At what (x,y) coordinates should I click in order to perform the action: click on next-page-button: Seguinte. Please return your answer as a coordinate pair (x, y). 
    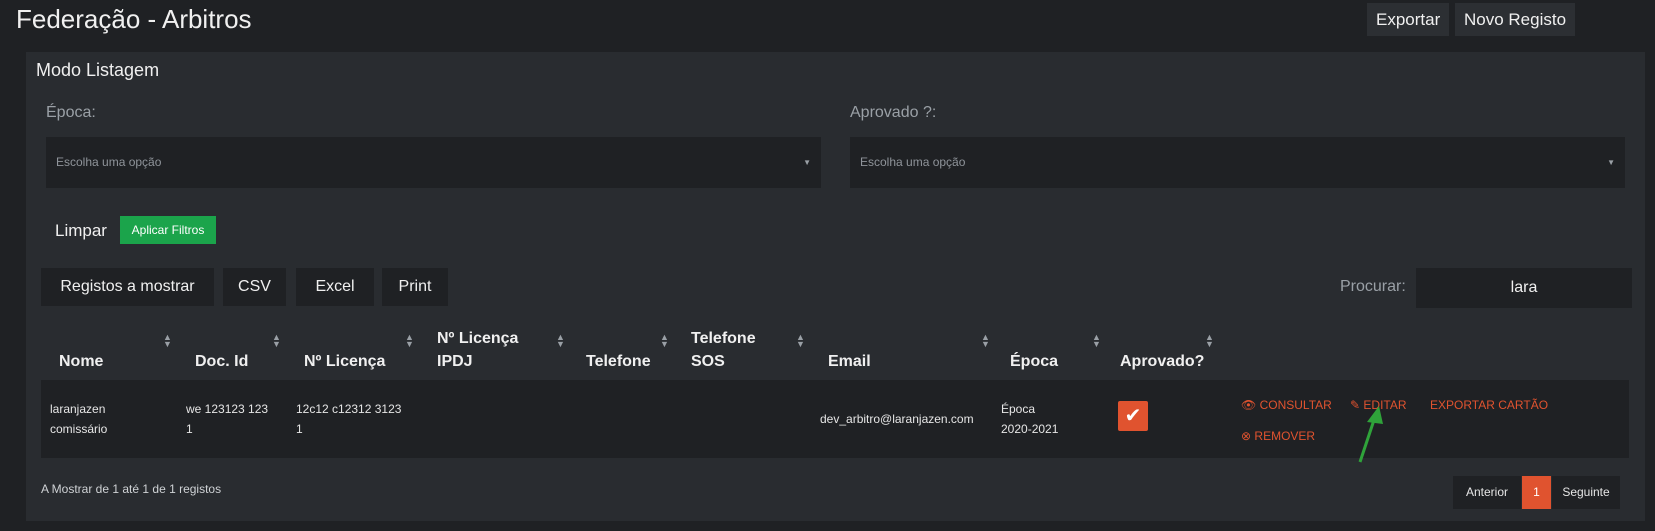
    Looking at the image, I should click on (1586, 492).